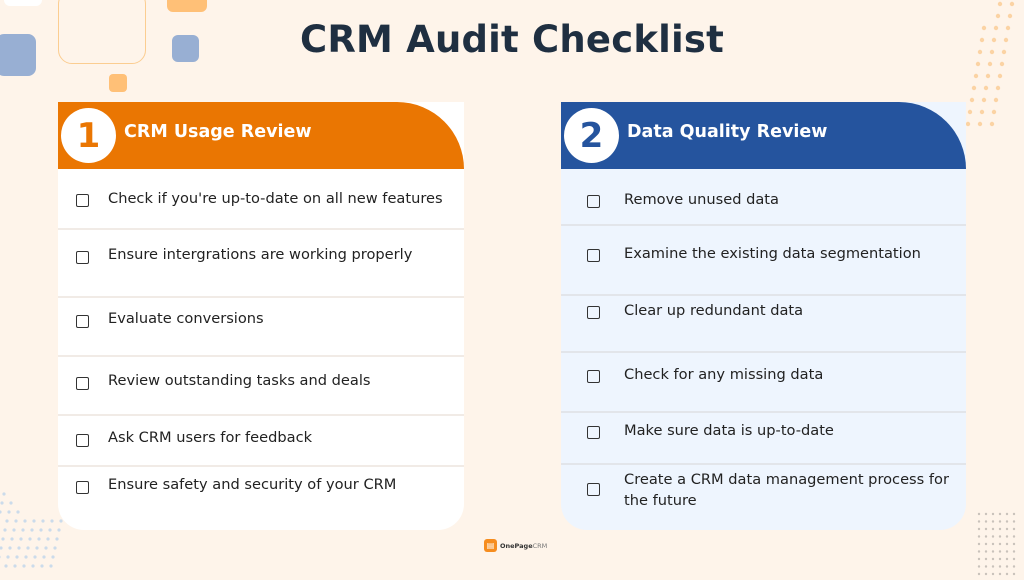  I want to click on decorative-square, so click(23, 3).